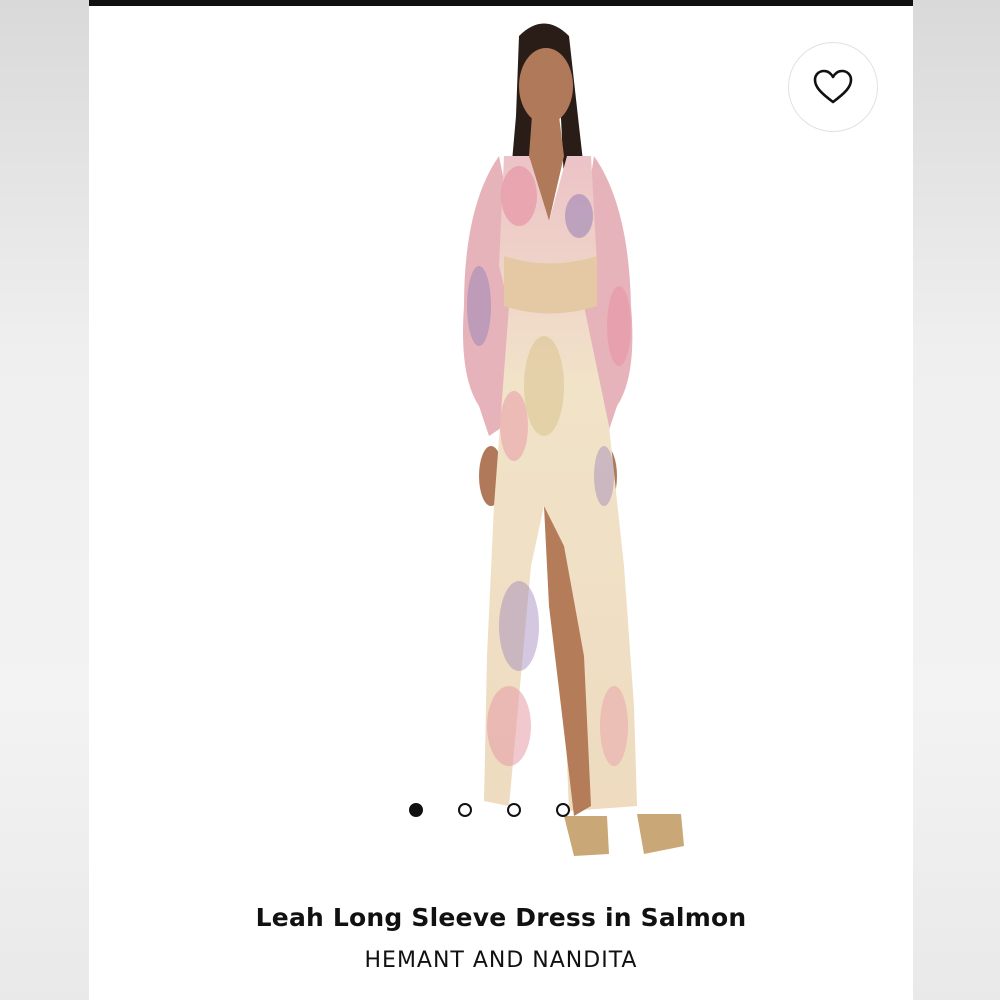 The image size is (1000, 1000). What do you see at coordinates (501, 960) in the screenshot?
I see `product-brand: HEMANT AND NANDITA` at bounding box center [501, 960].